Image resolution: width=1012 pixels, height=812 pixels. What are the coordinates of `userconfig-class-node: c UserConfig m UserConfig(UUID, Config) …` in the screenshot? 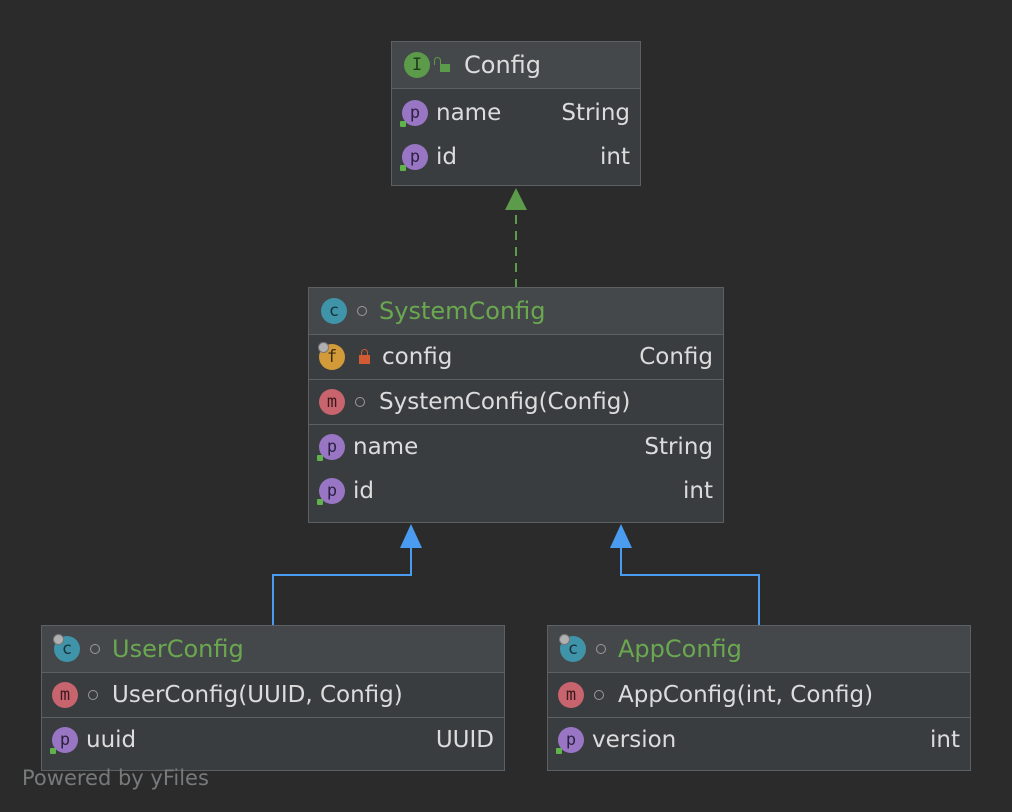 It's located at (273, 698).